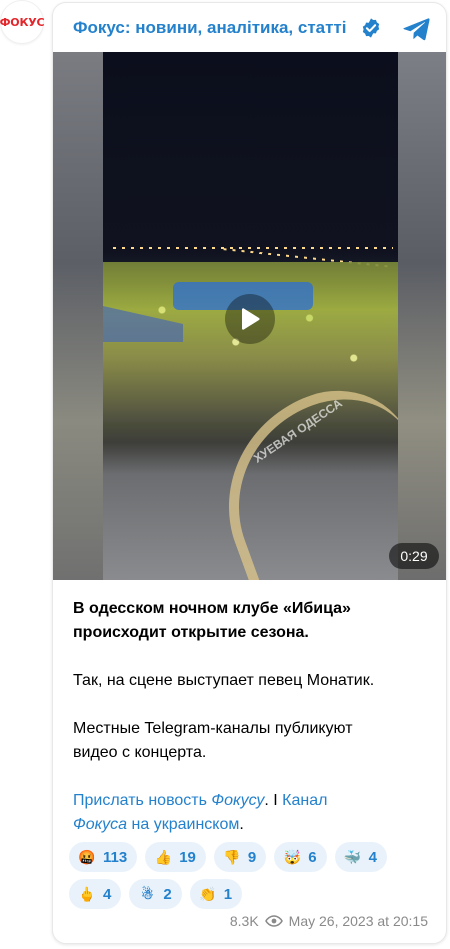 The width and height of the screenshot is (450, 949). I want to click on post-meta: 8.3K May 26, 2023 at 20:15, so click(329, 921).